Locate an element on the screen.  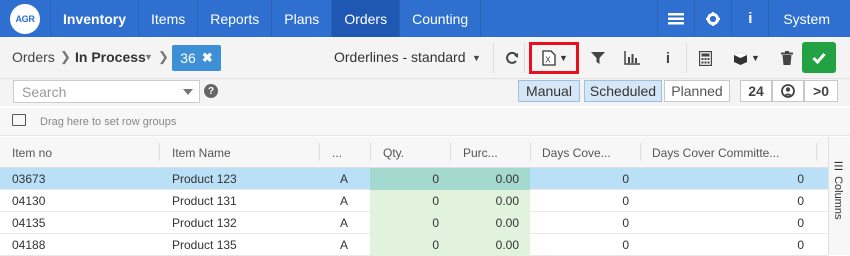
gear-icon is located at coordinates (712, 18).